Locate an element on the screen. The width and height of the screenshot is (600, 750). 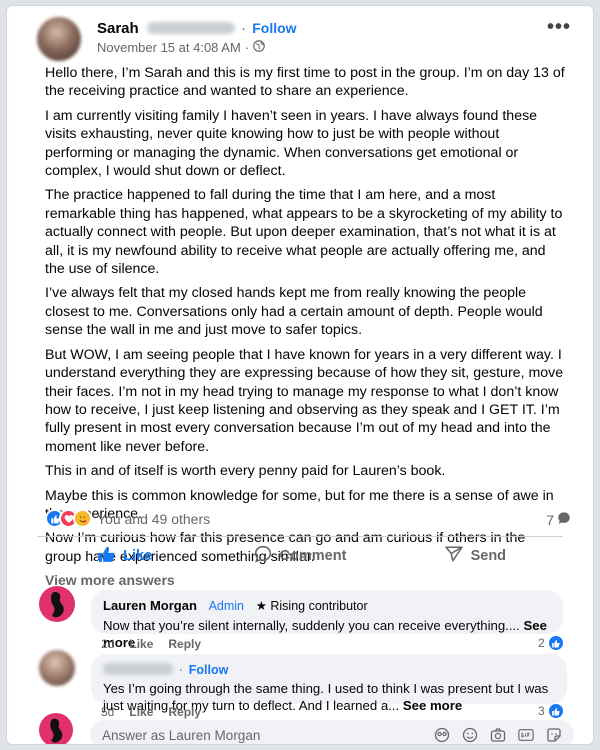
comment-meta: 2d Like Reply is located at coordinates (151, 644).